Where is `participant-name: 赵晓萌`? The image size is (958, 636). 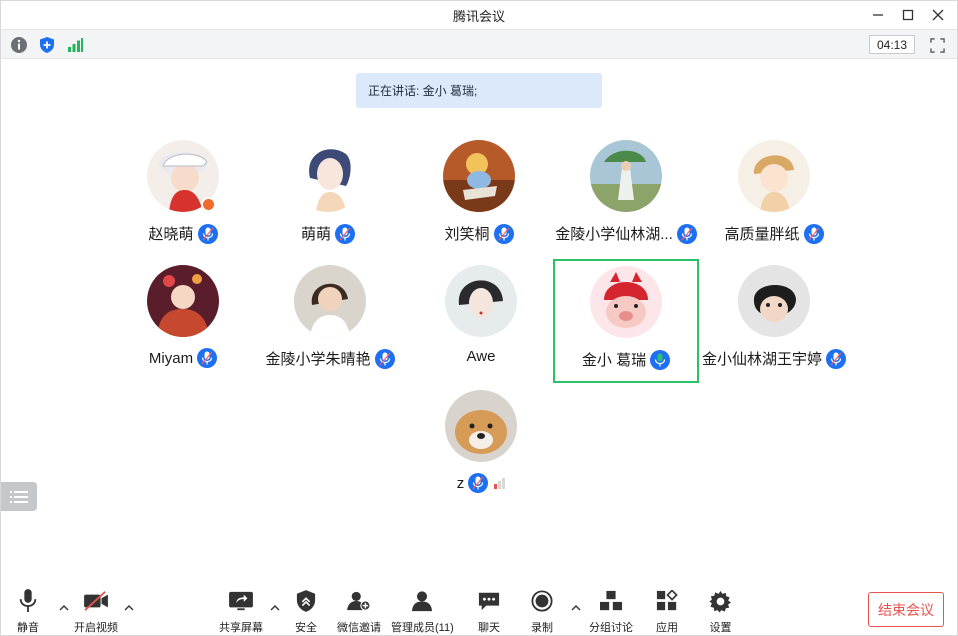
participant-name: 赵晓萌 is located at coordinates (171, 234).